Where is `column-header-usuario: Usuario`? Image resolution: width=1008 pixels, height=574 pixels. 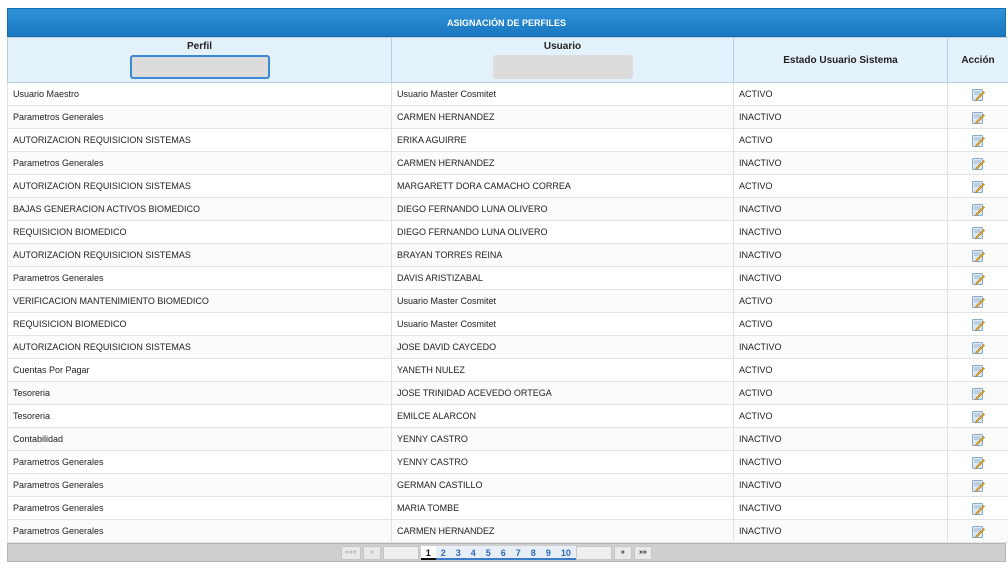
column-header-usuario: Usuario is located at coordinates (562, 60).